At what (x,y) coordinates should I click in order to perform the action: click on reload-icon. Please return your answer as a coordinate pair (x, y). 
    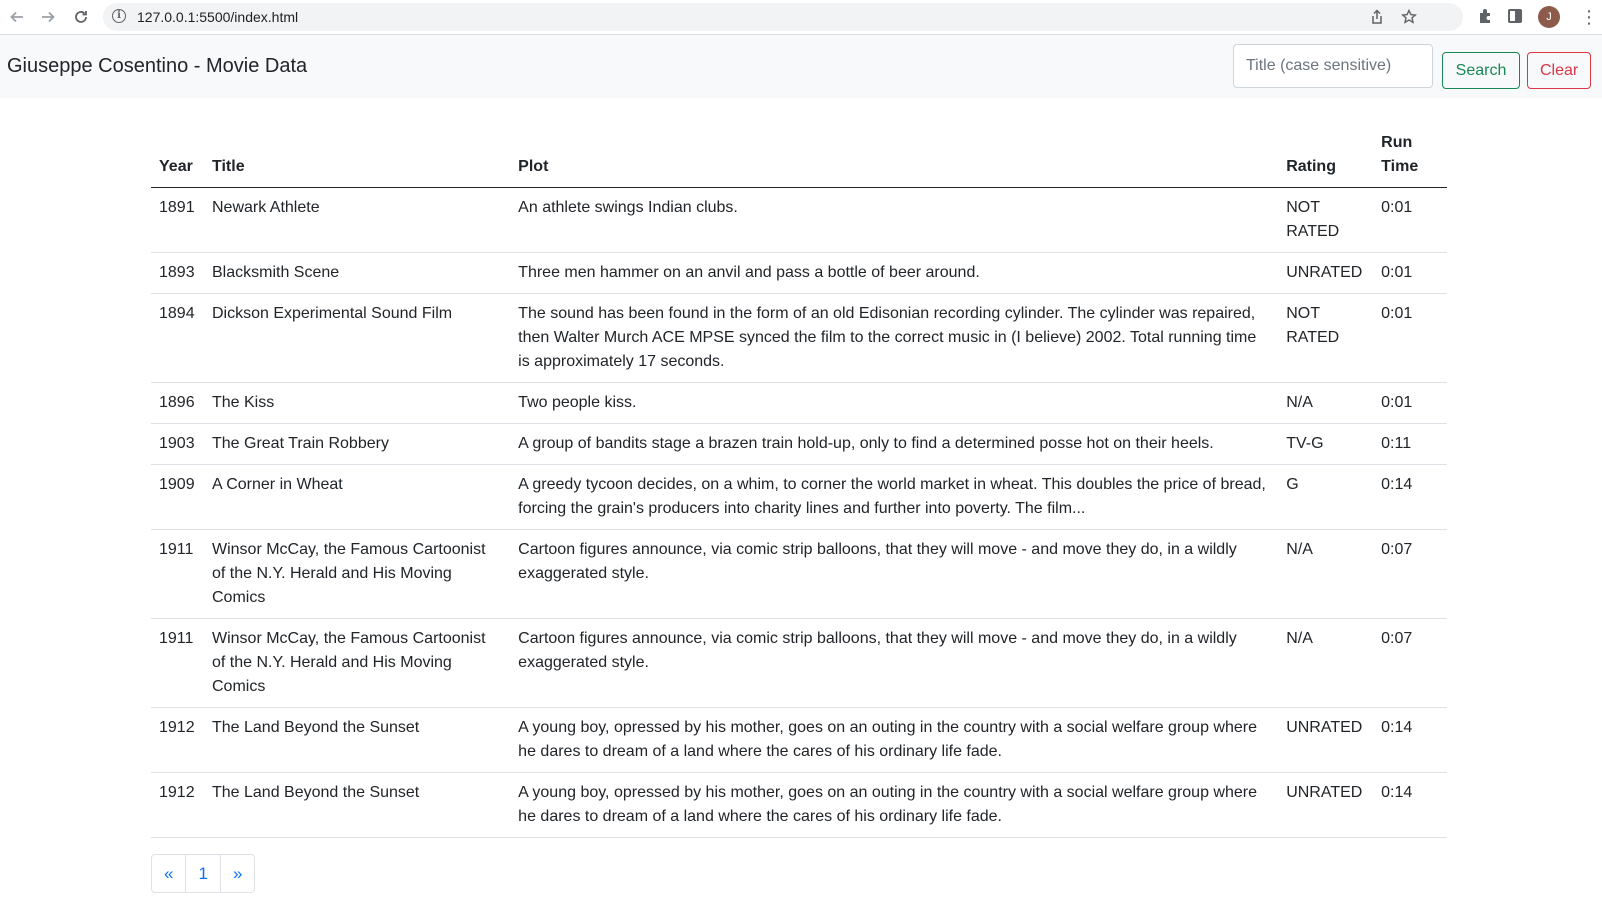
    Looking at the image, I should click on (81, 17).